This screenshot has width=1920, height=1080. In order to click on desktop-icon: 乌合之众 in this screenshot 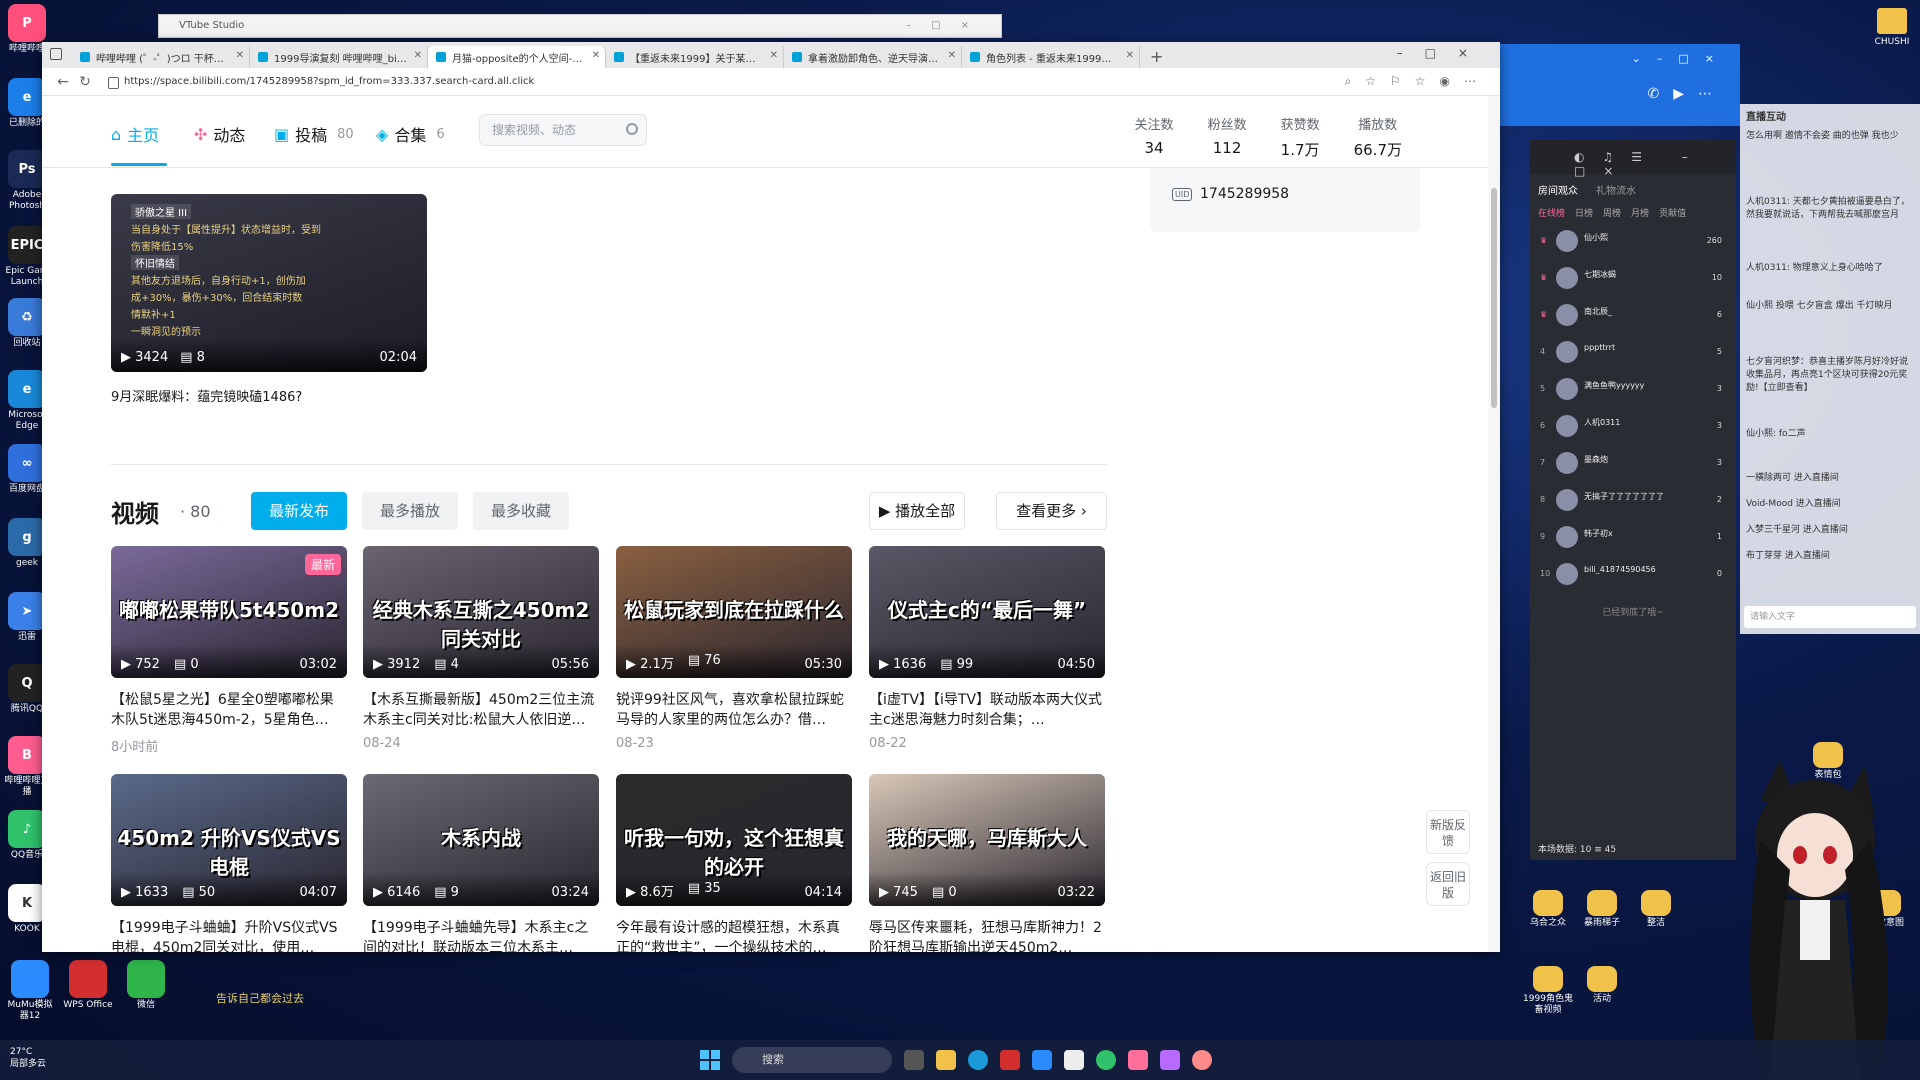, I will do `click(1548, 909)`.